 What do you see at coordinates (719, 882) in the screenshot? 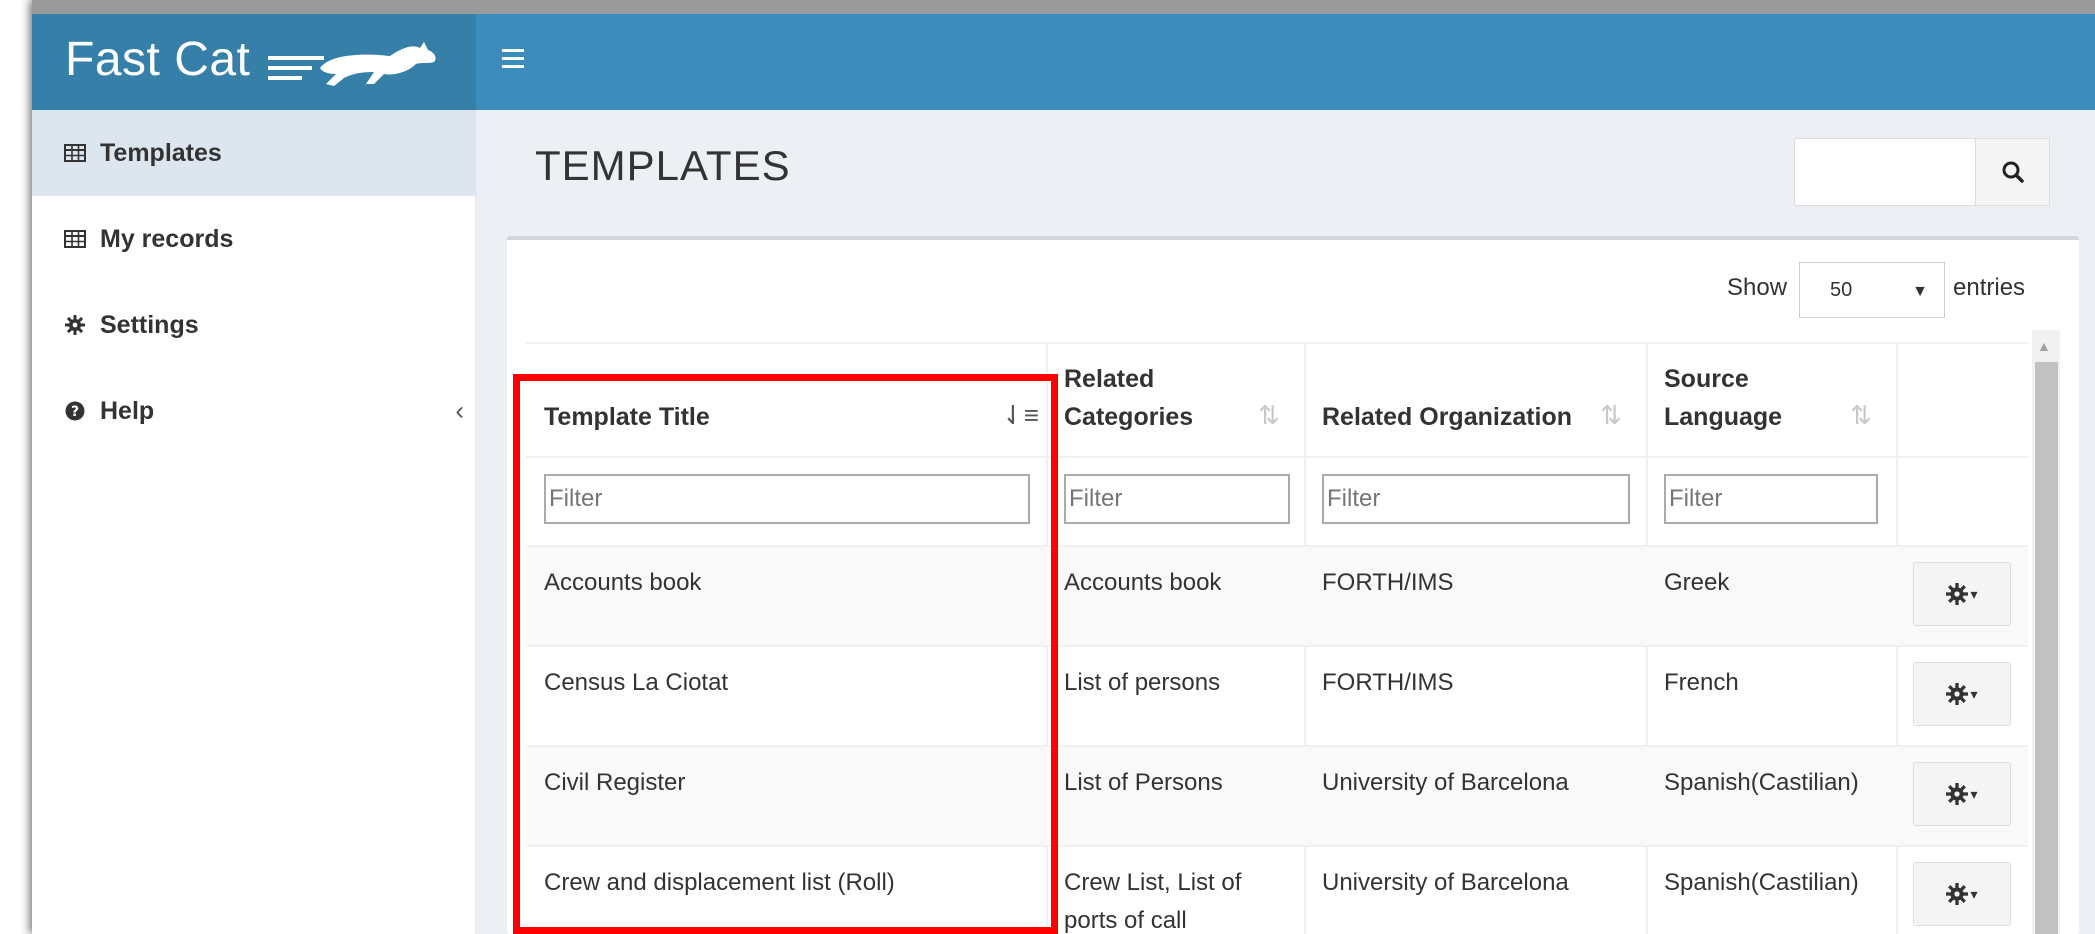
I see `cell-template-title: Crew and displacement list (Roll)` at bounding box center [719, 882].